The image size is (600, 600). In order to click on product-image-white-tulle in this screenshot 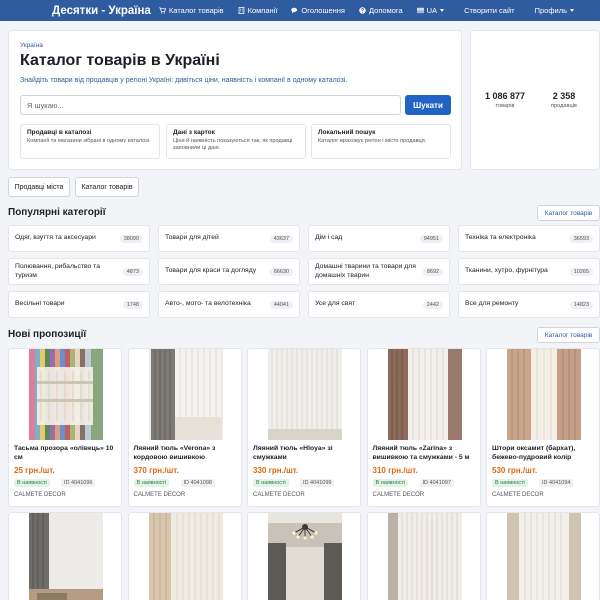, I will do `click(305, 394)`.